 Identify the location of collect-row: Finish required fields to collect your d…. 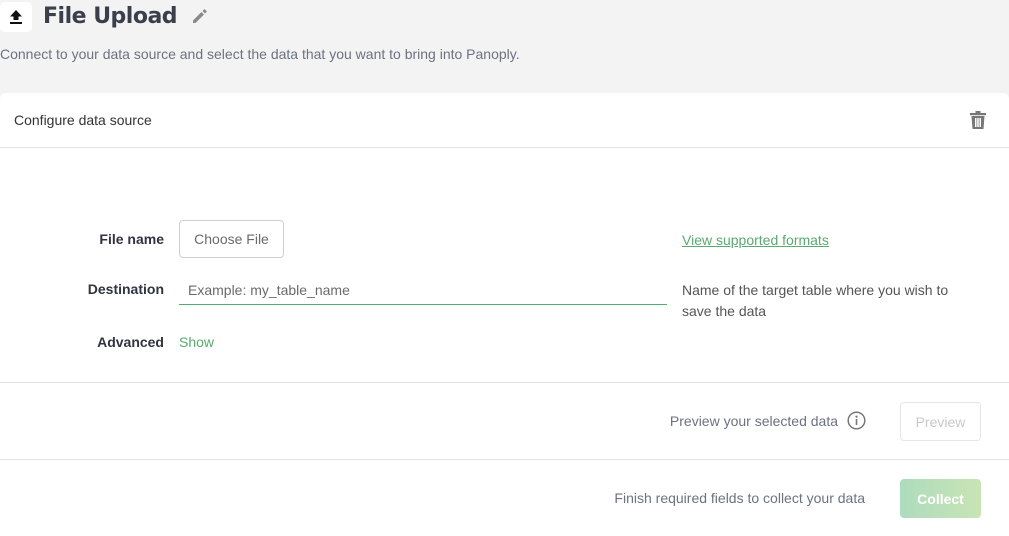
(504, 497).